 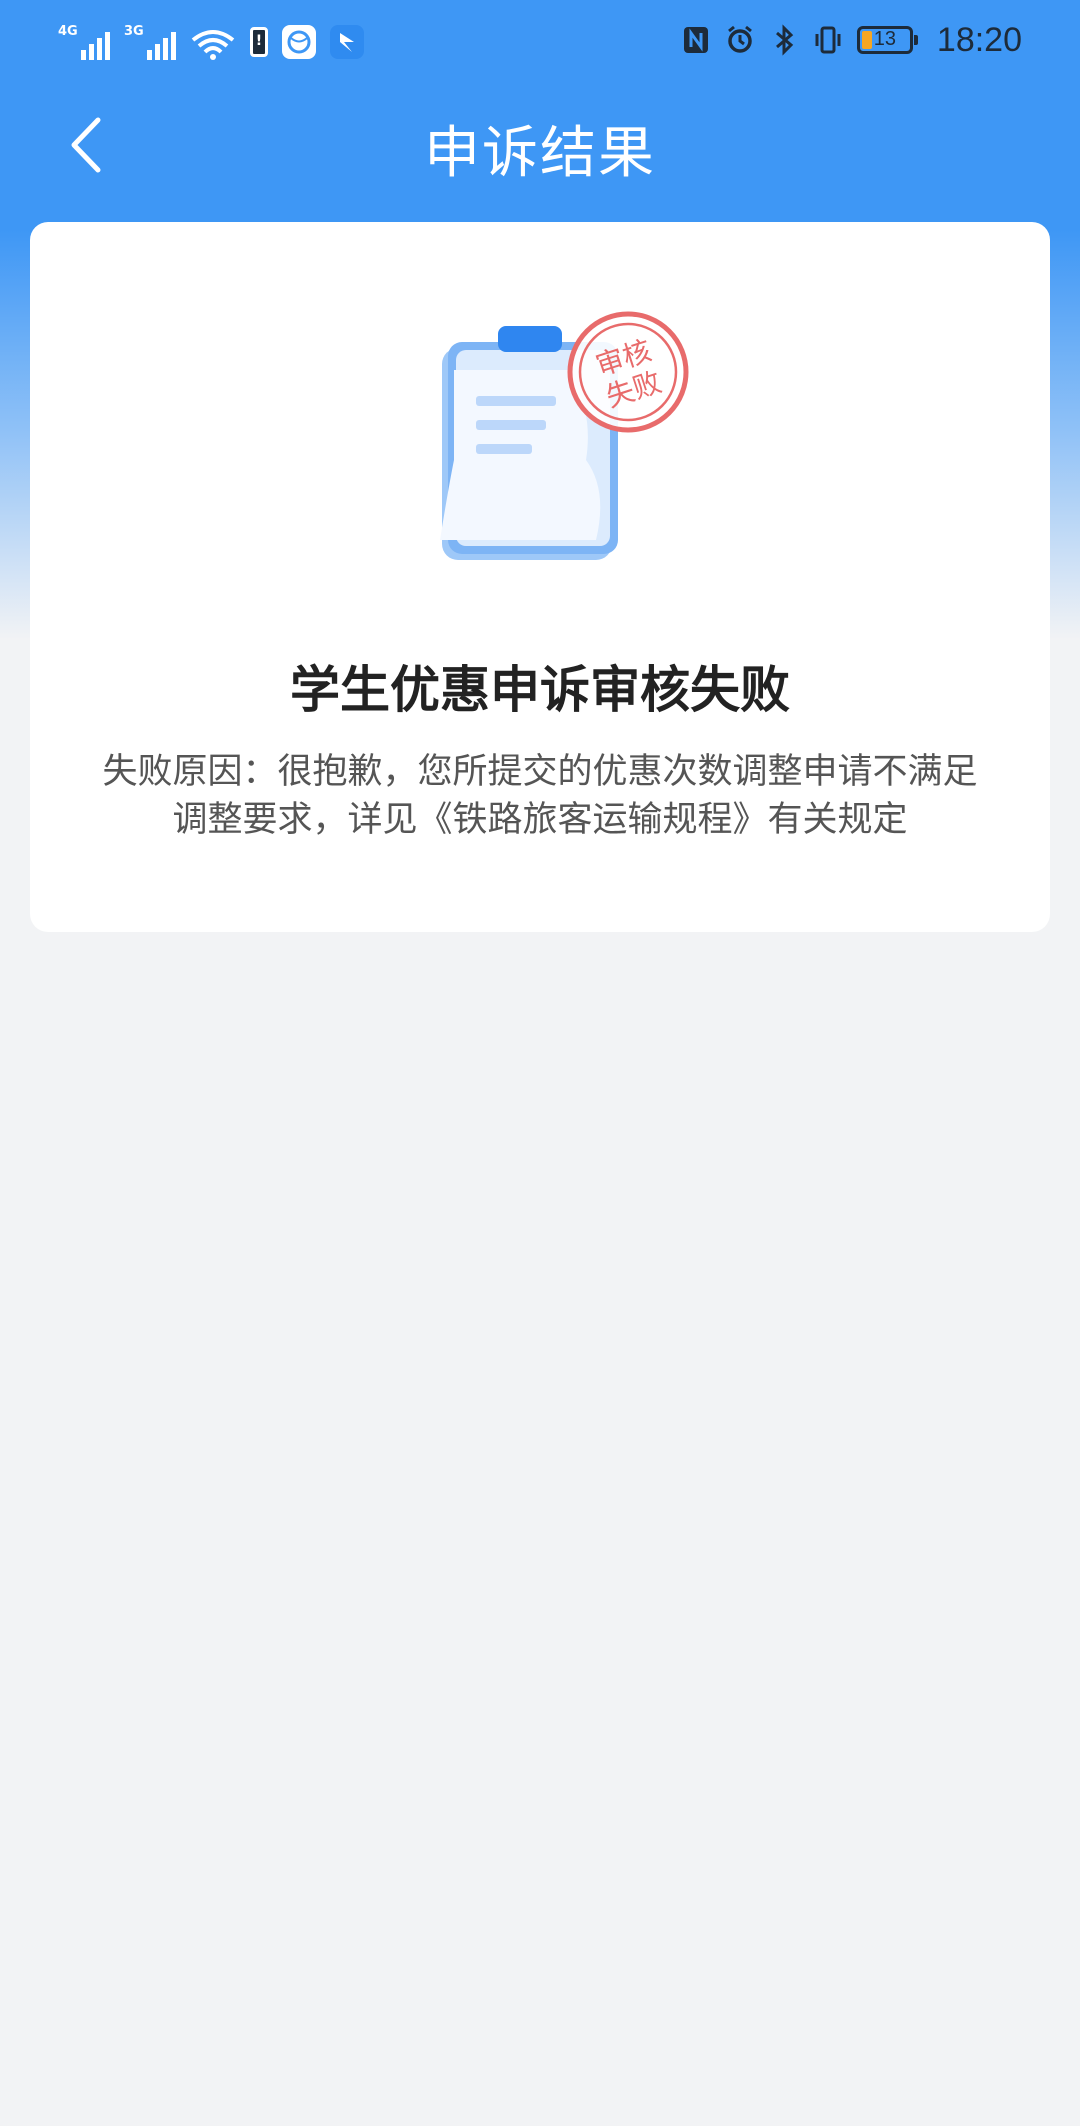 I want to click on bluetooth-icon, so click(x=784, y=40).